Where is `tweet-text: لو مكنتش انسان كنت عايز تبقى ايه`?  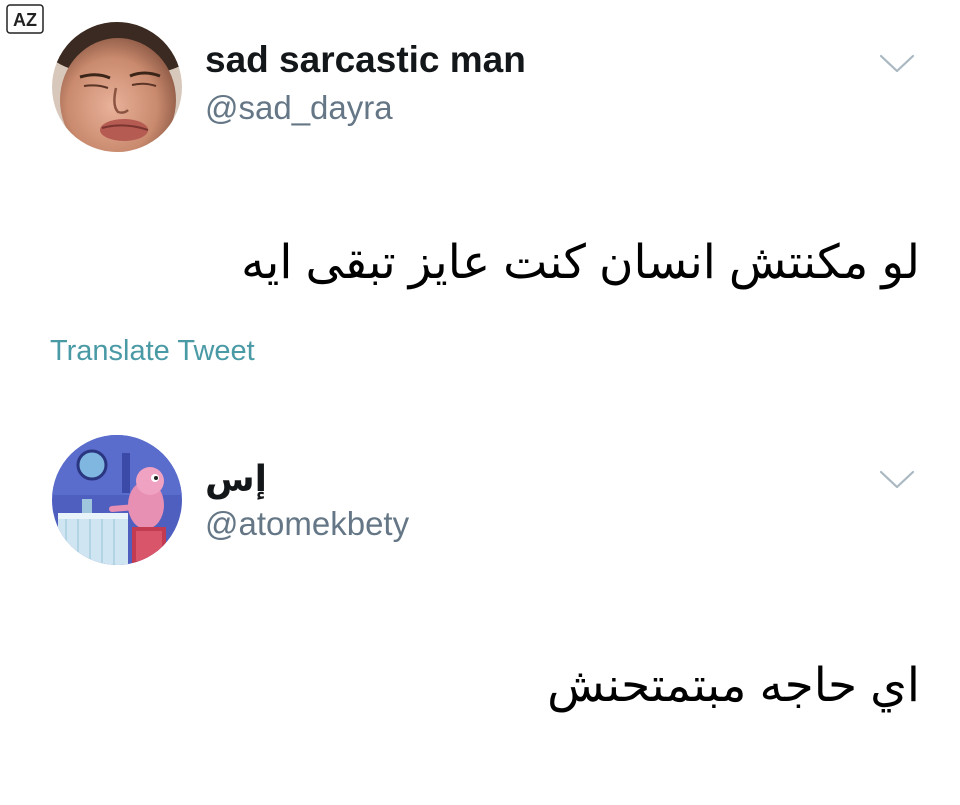 tweet-text: لو مكنتش انسان كنت عايز تبقى ايه is located at coordinates (580, 261).